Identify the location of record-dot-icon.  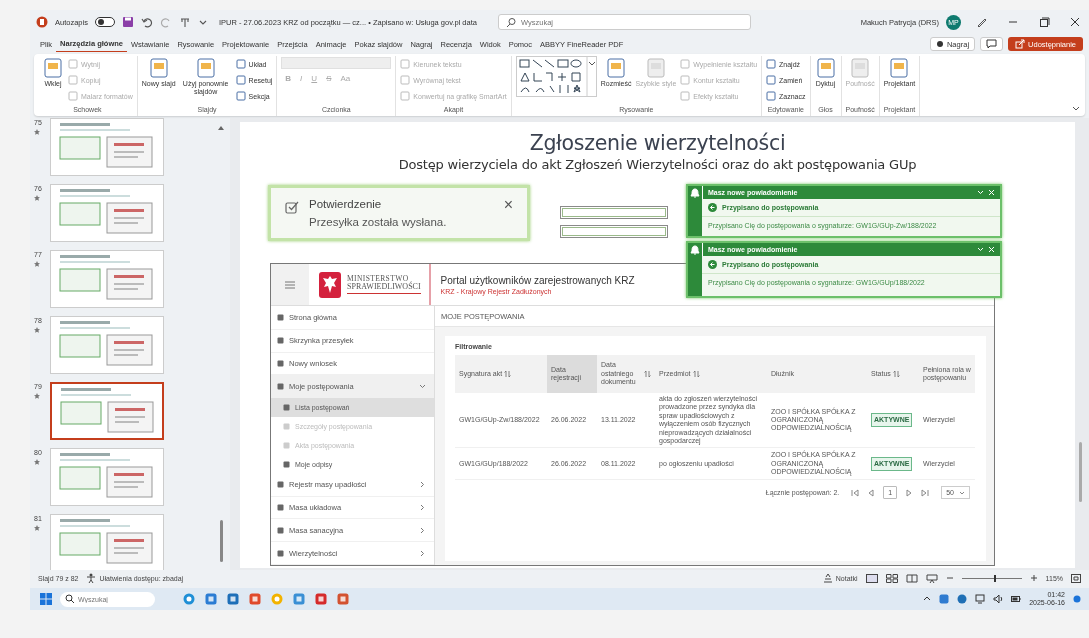
(939, 44).